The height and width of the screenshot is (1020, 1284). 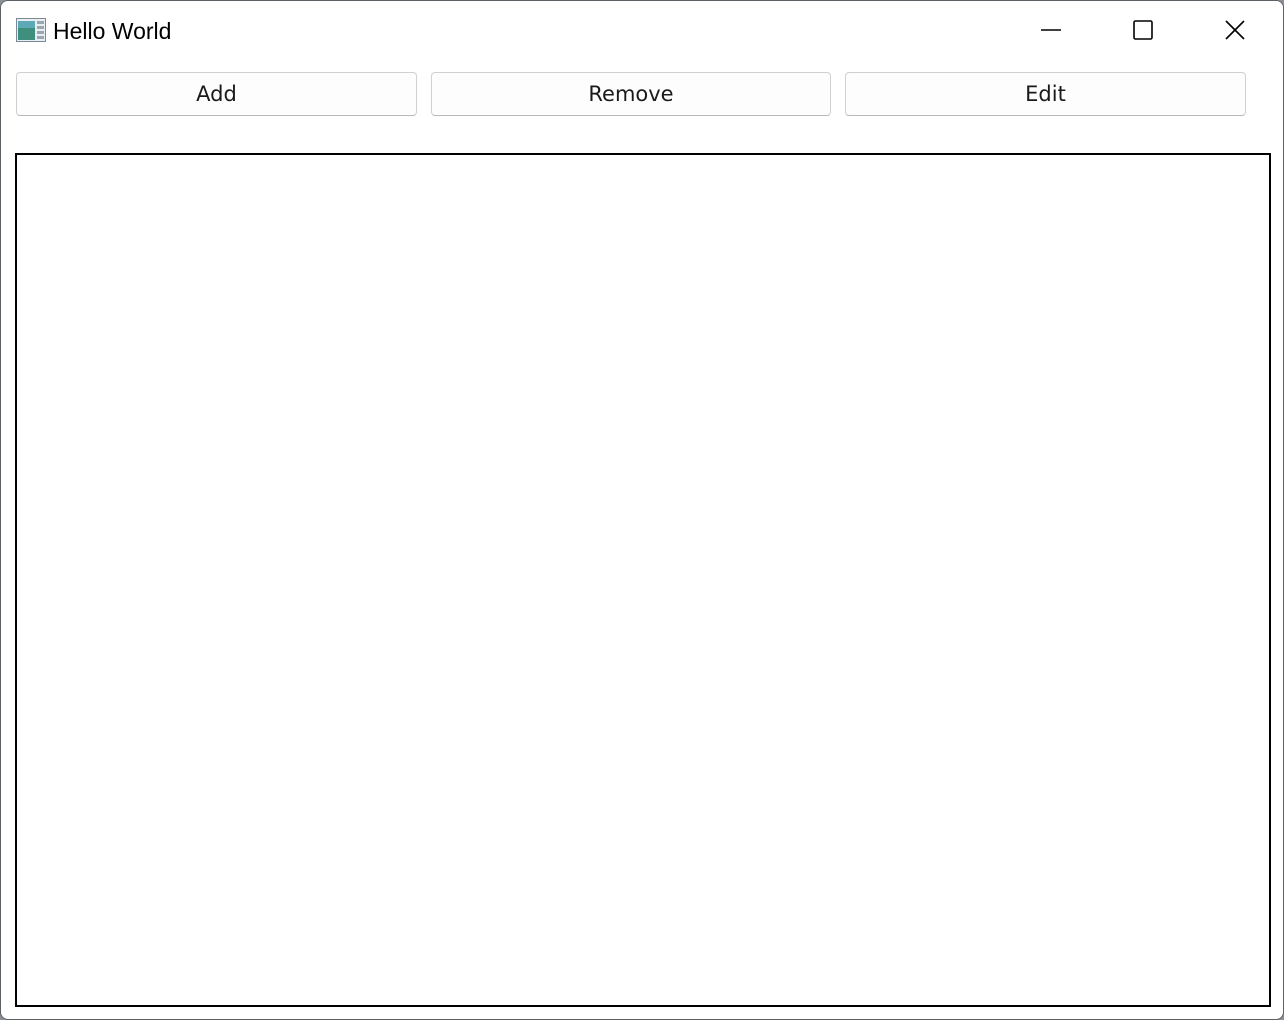 I want to click on edit-button: Edit, so click(x=1045, y=94).